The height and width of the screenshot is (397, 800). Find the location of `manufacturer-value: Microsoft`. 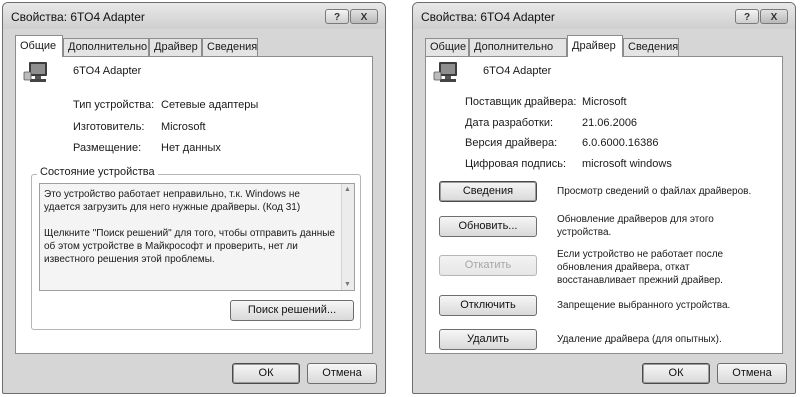

manufacturer-value: Microsoft is located at coordinates (183, 127).